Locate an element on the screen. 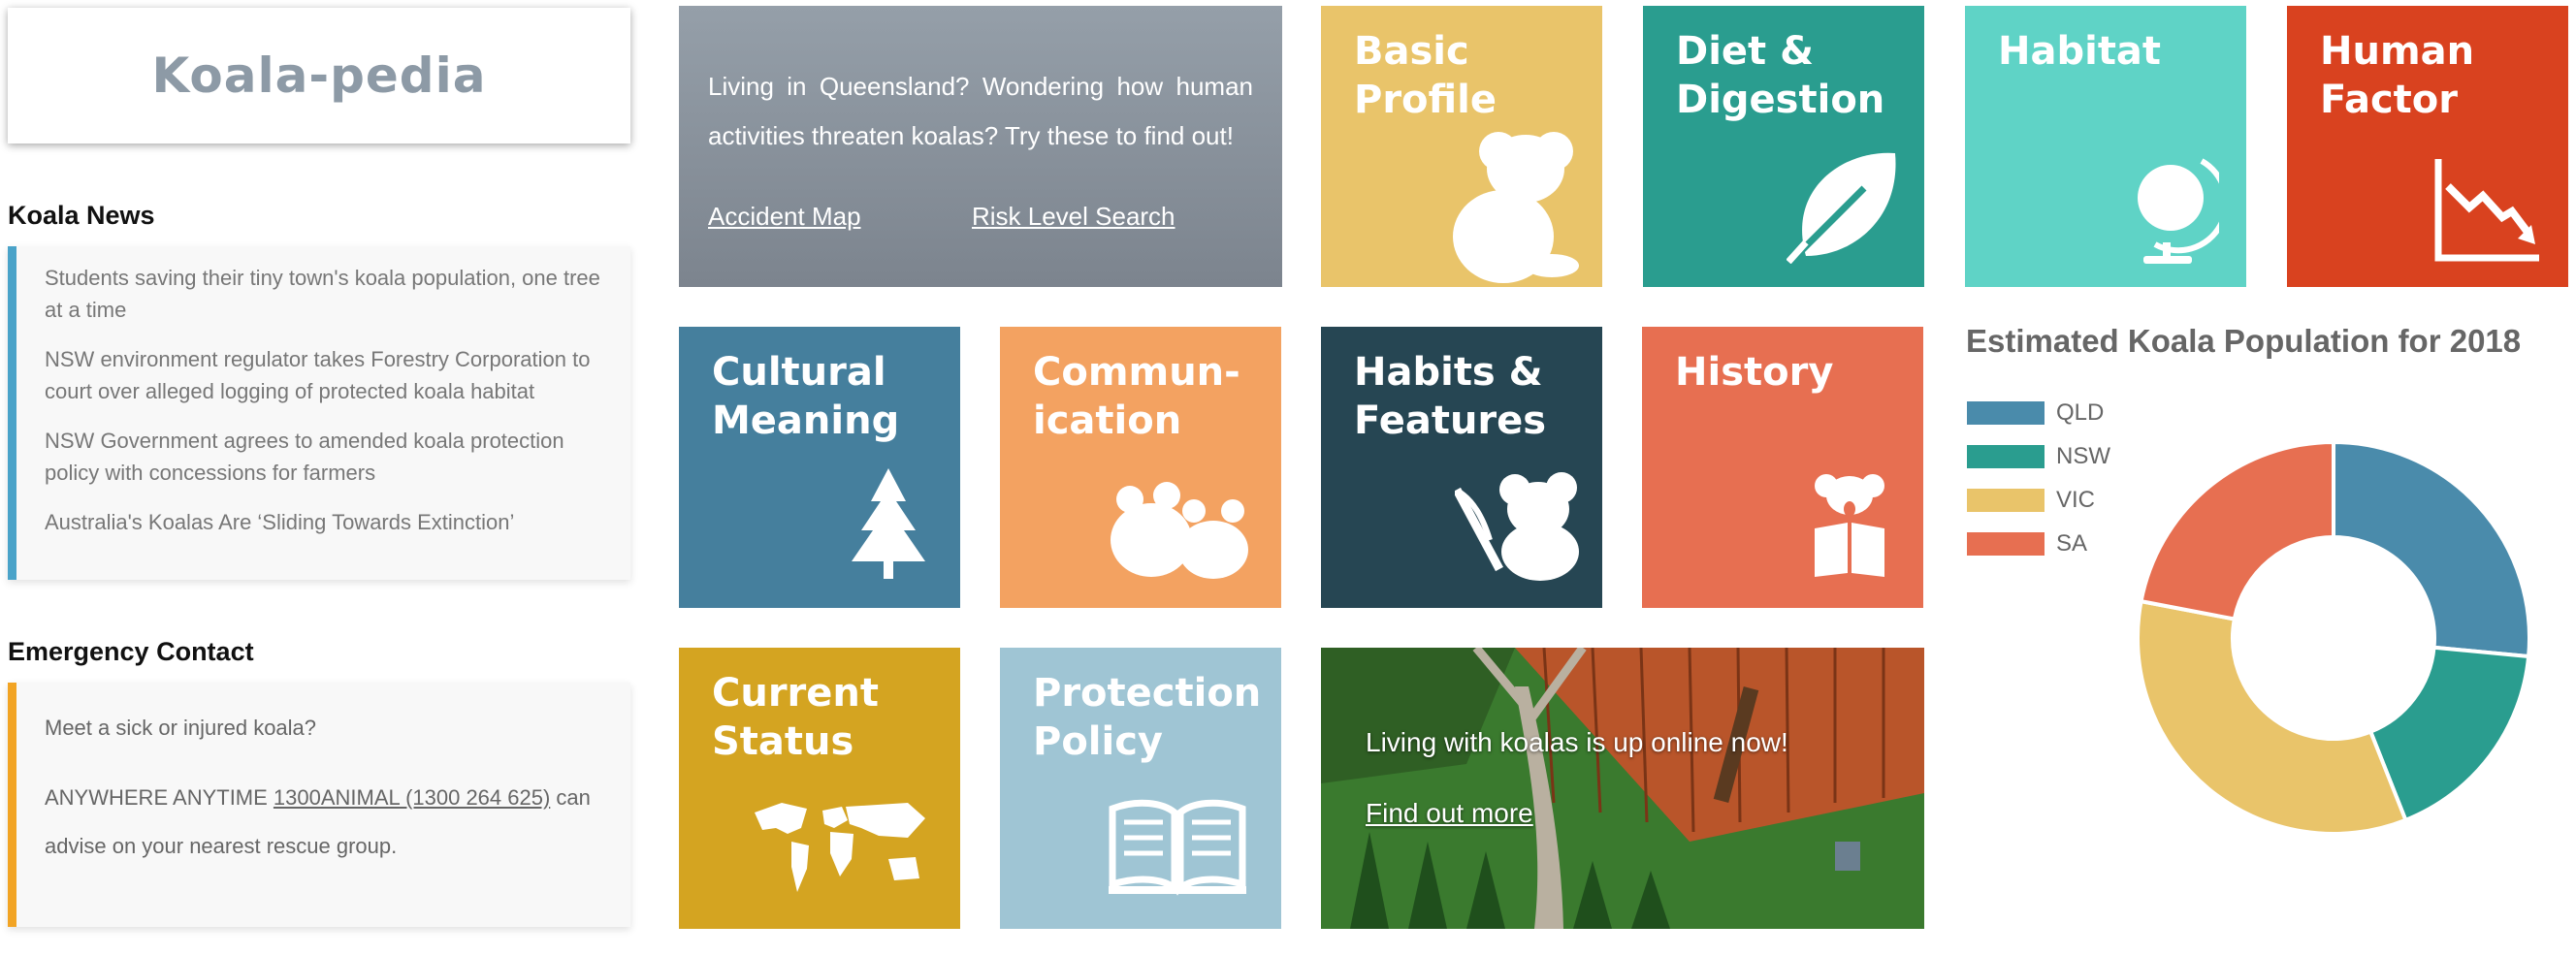 This screenshot has width=2576, height=956. find-out-more-link: Find out more is located at coordinates (1449, 813).